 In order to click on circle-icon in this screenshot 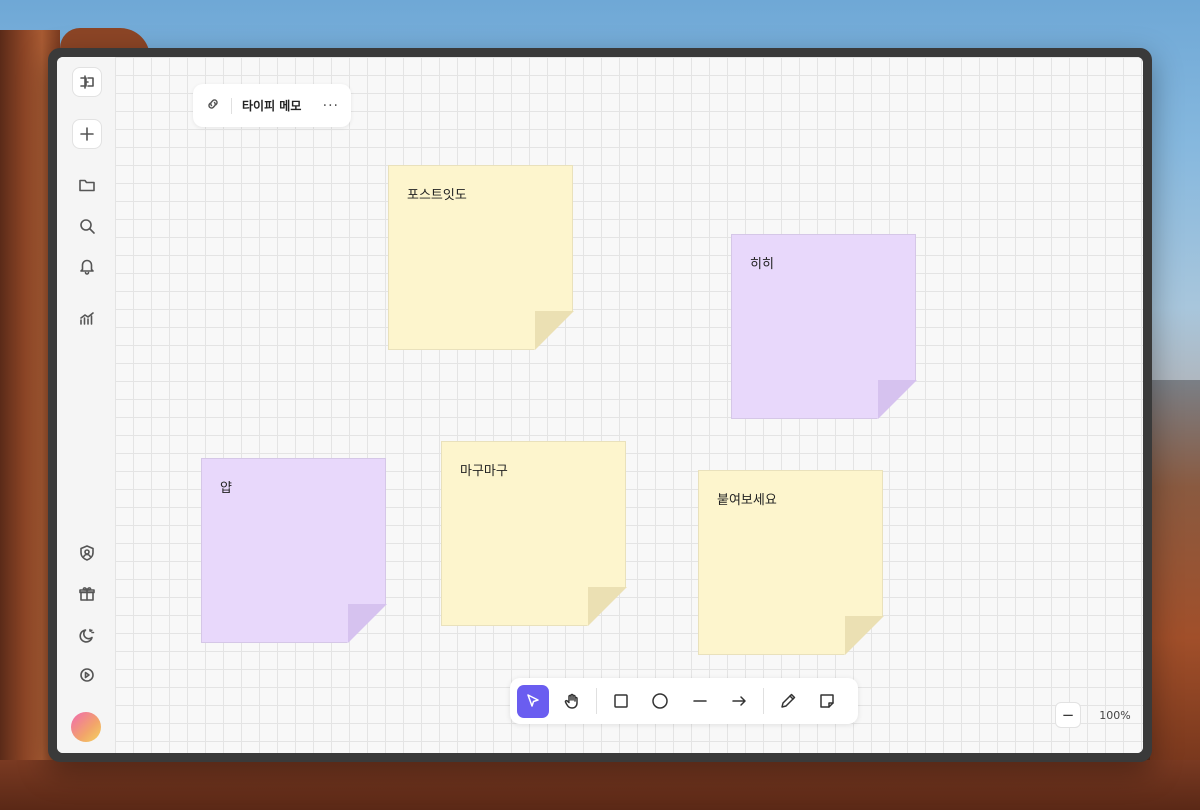, I will do `click(660, 701)`.